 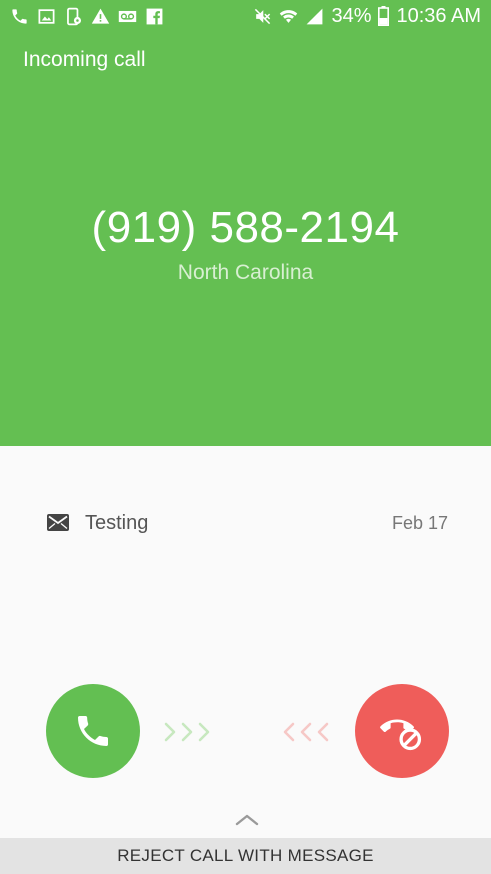 I want to click on reject-with-message-button: REJECT CALL WITH MESSAGE, so click(x=245, y=856).